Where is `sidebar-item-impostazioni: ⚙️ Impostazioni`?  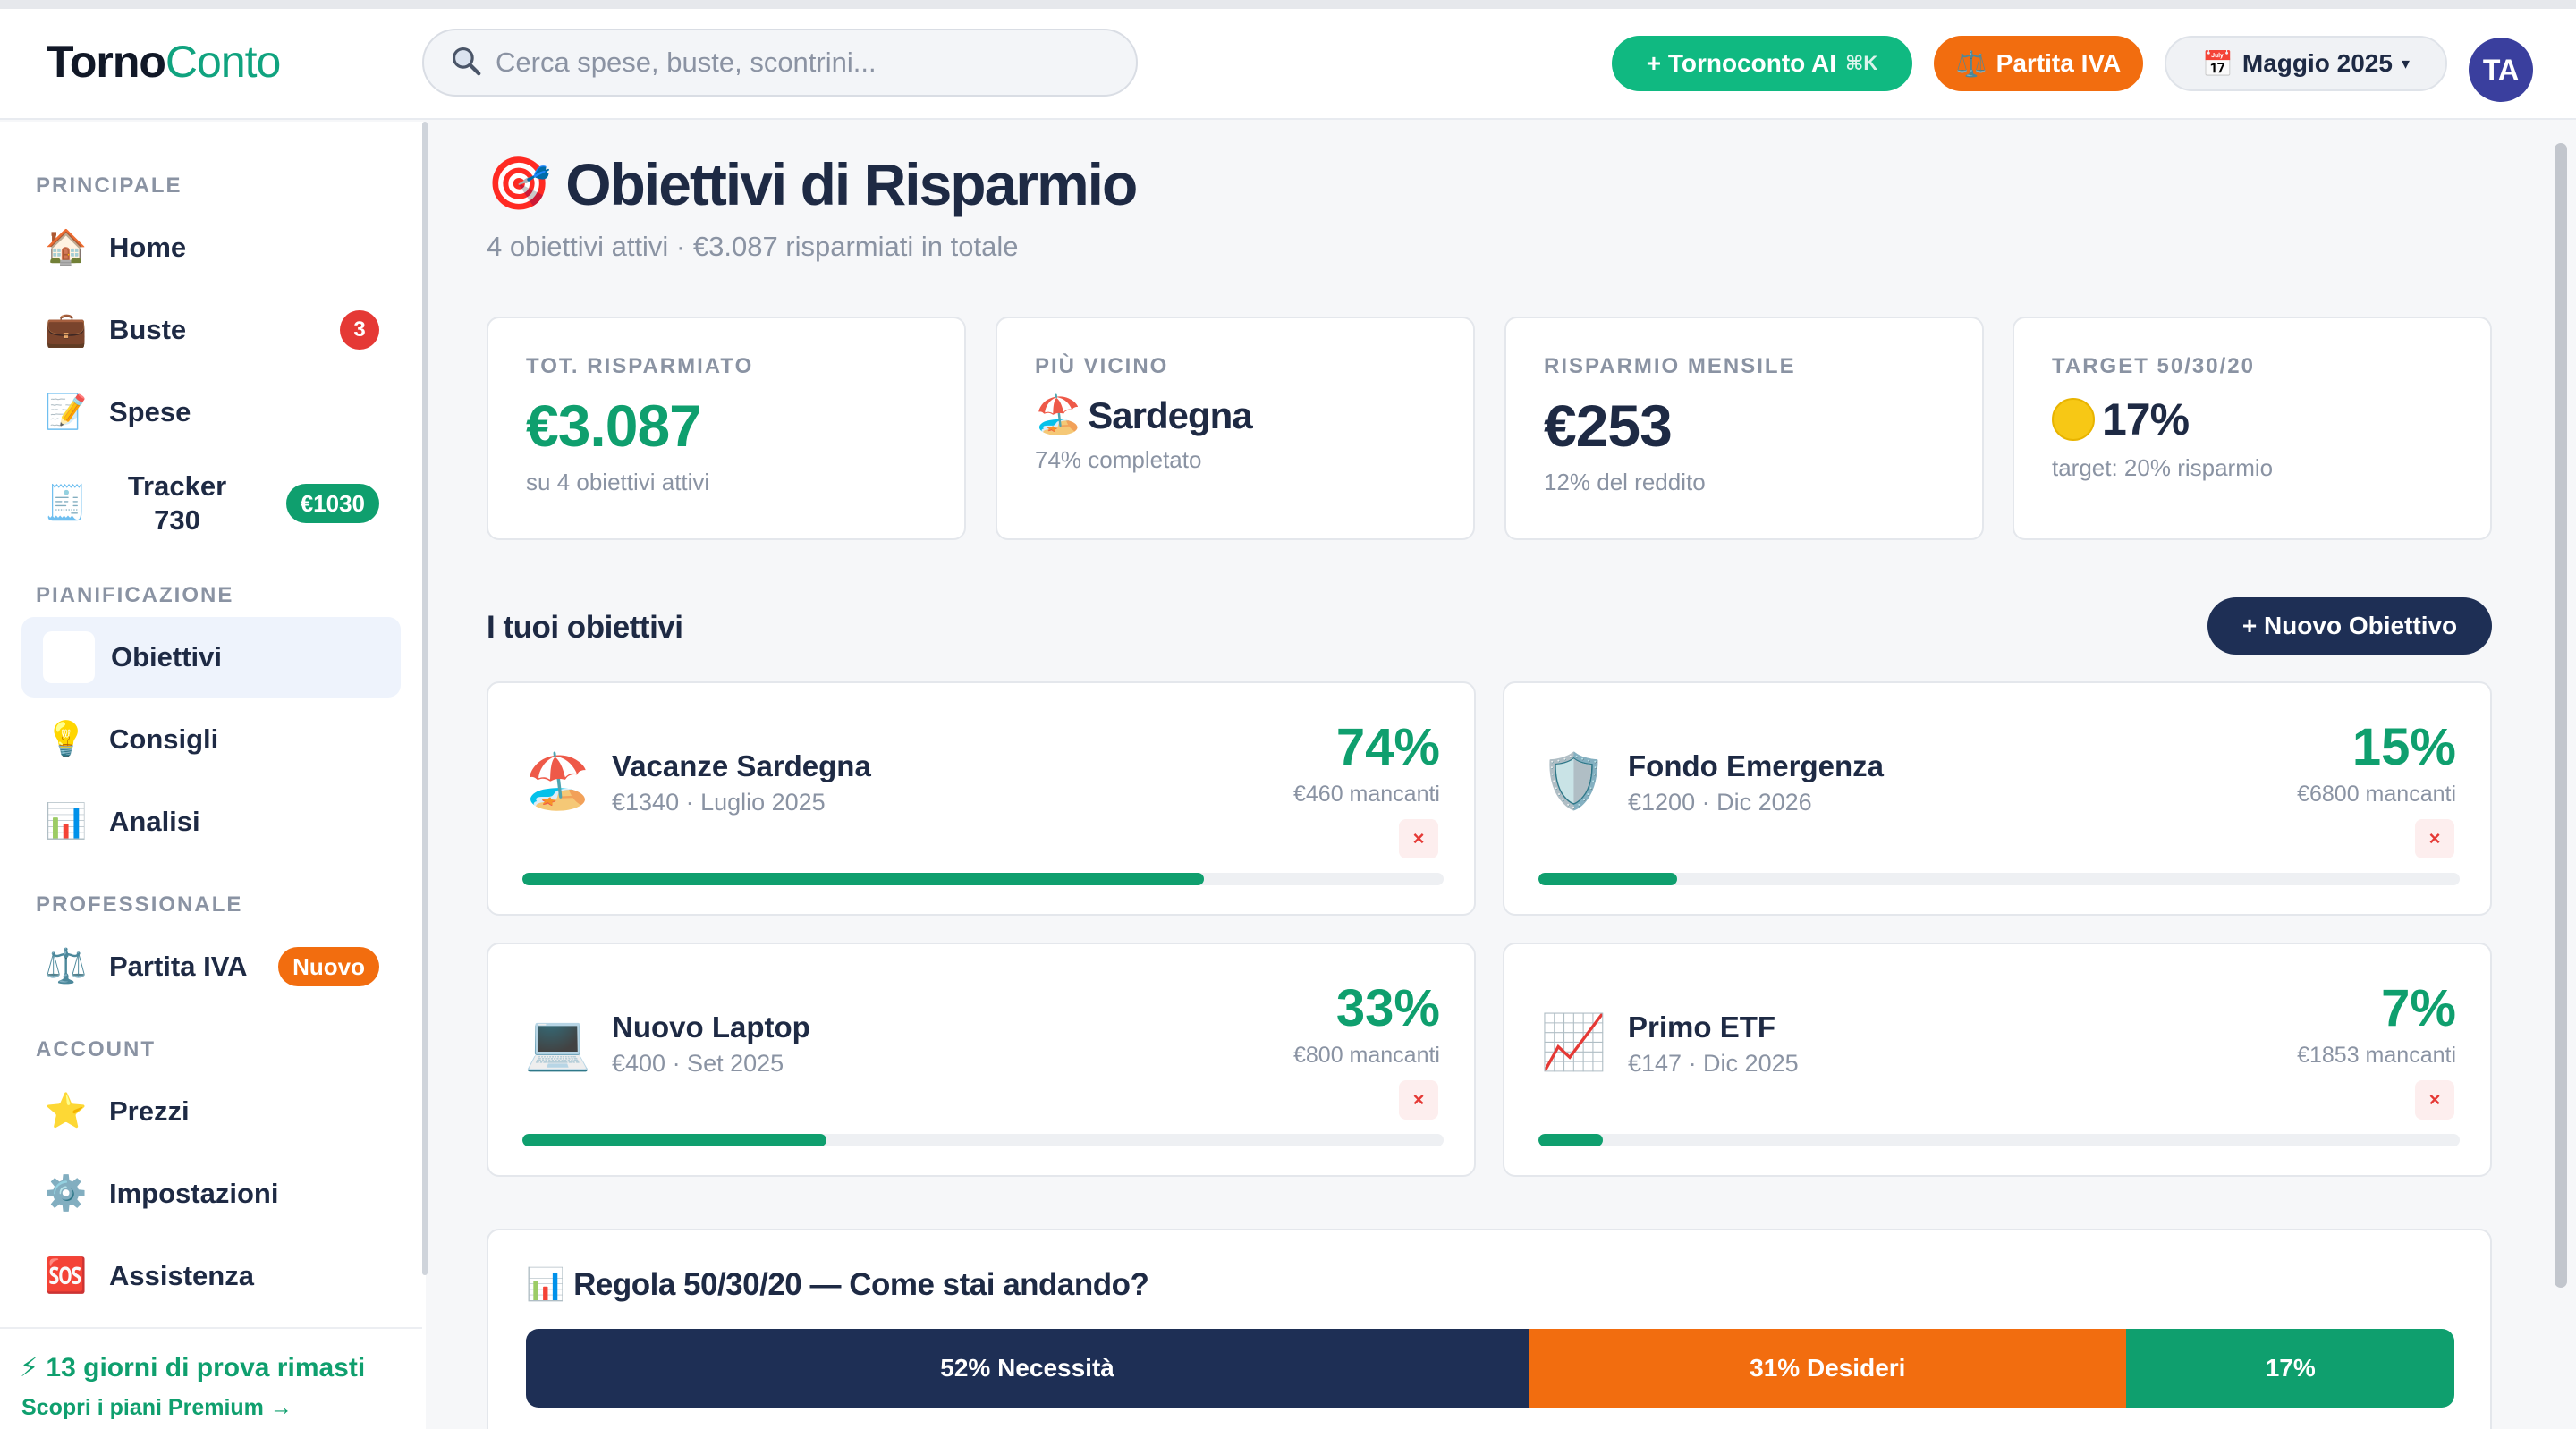
sidebar-item-impostazioni: ⚙️ Impostazioni is located at coordinates (211, 1194).